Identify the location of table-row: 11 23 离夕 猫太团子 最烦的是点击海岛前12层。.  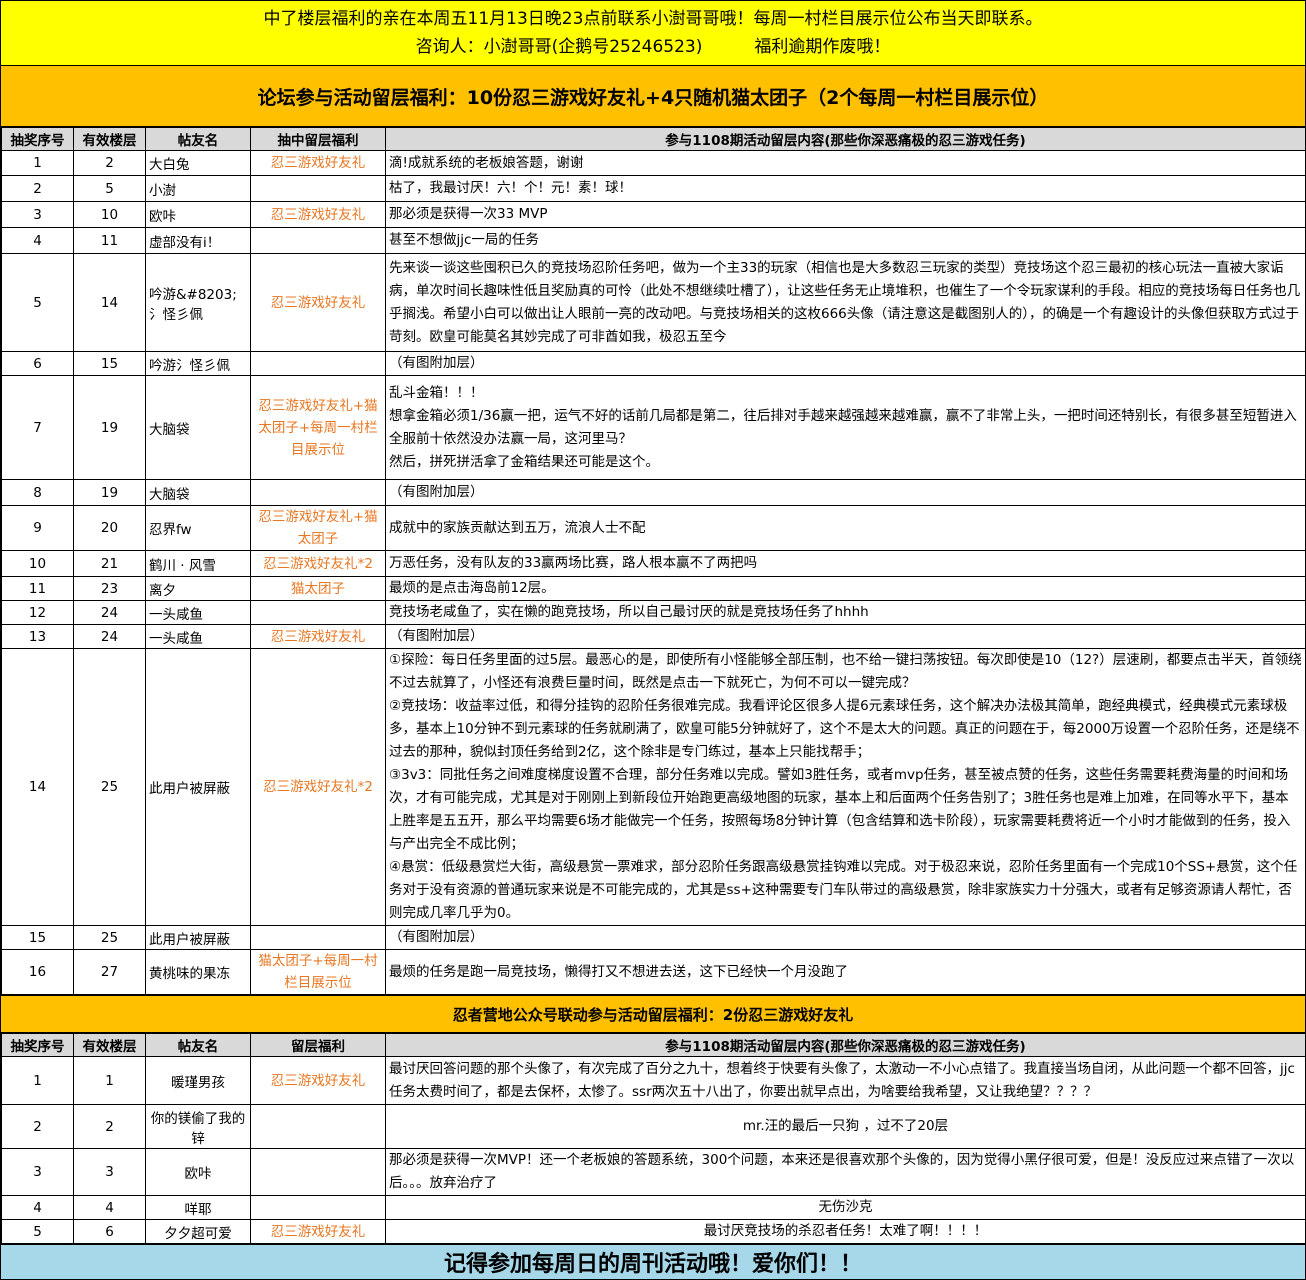
(653, 588).